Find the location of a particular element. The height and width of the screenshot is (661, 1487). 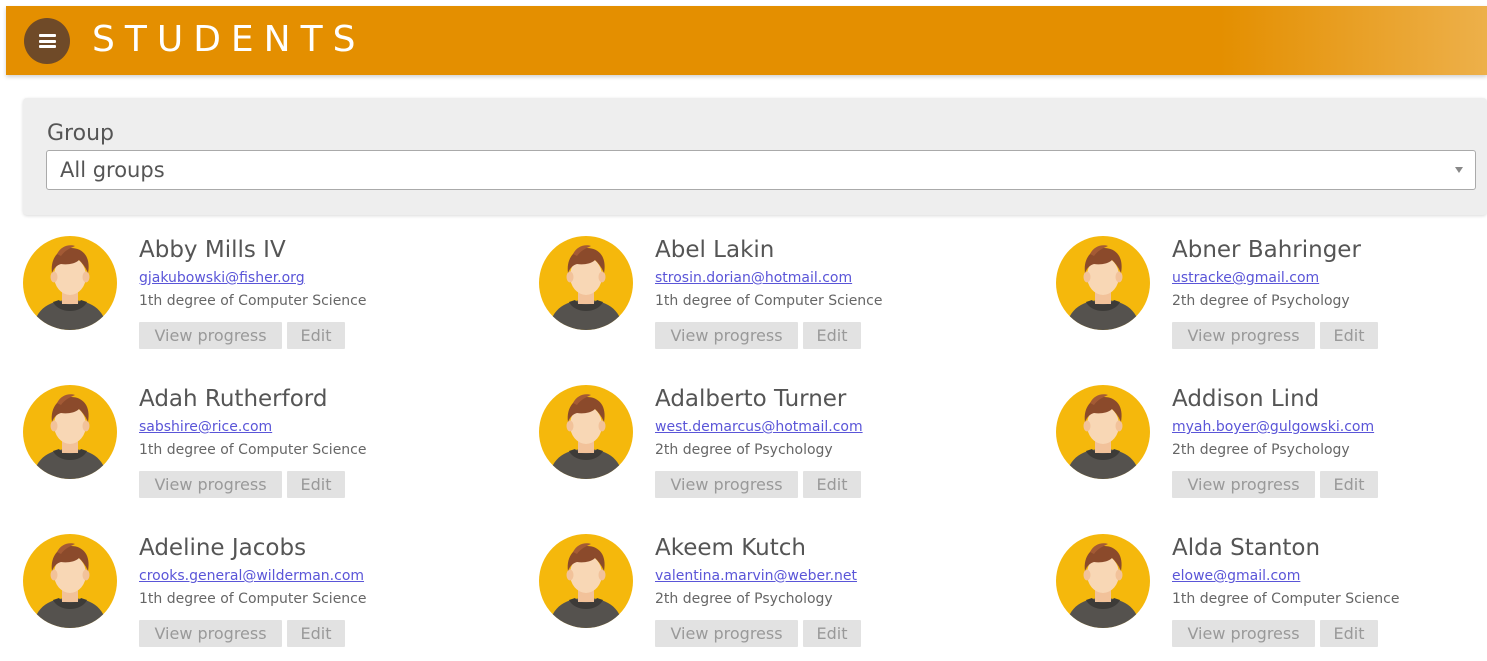

student-name: Adalberto Turner is located at coordinates (751, 399).